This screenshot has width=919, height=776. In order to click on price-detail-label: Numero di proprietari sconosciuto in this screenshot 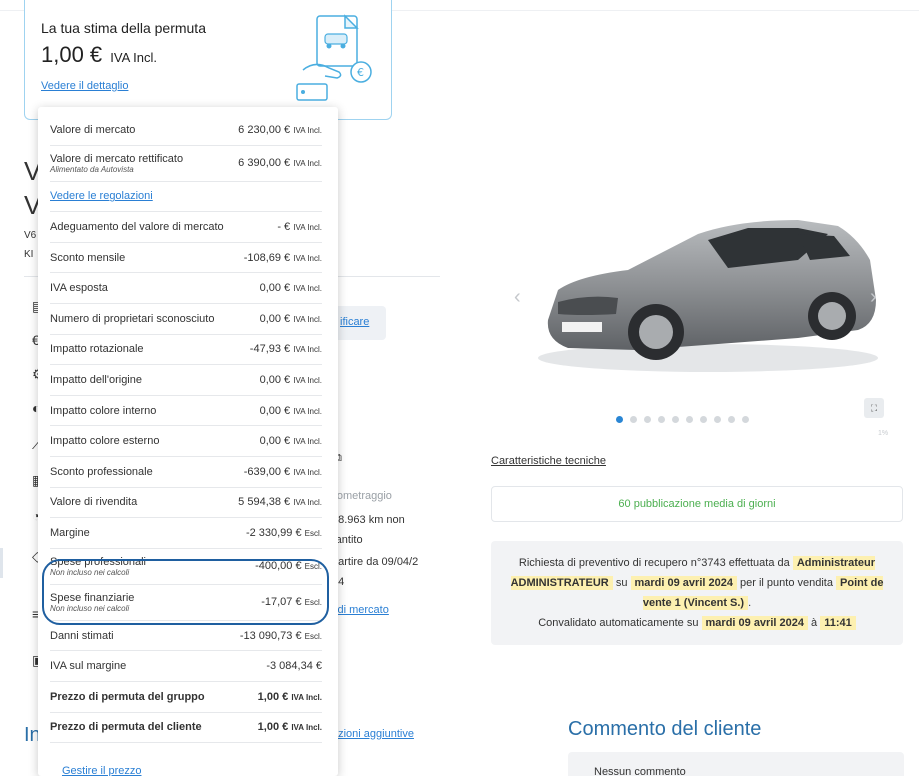, I will do `click(155, 319)`.